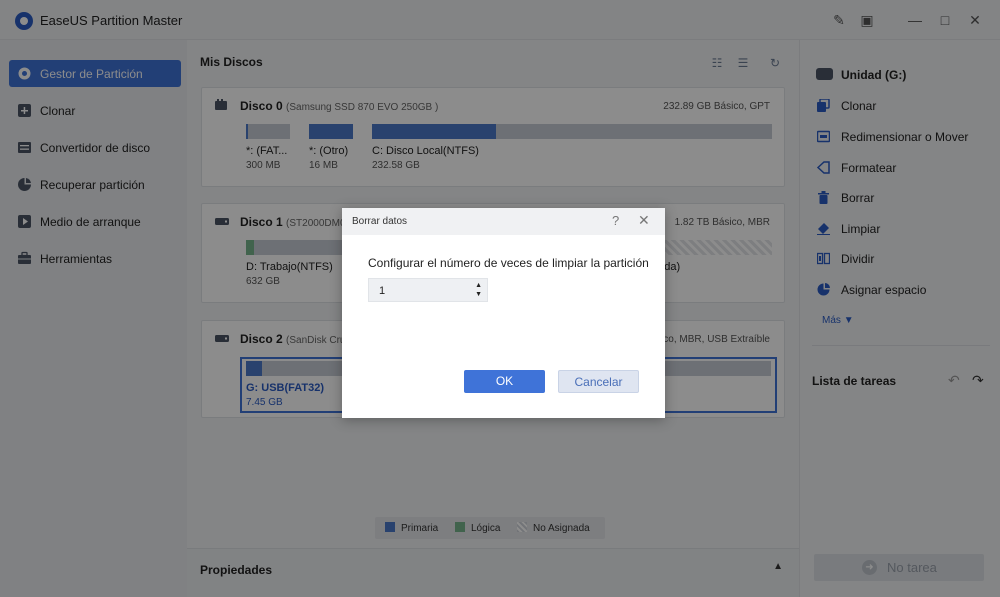 The width and height of the screenshot is (1000, 597). Describe the element at coordinates (428, 290) in the screenshot. I see `wipe-count-stepper: 1 ▲ ▼` at that location.